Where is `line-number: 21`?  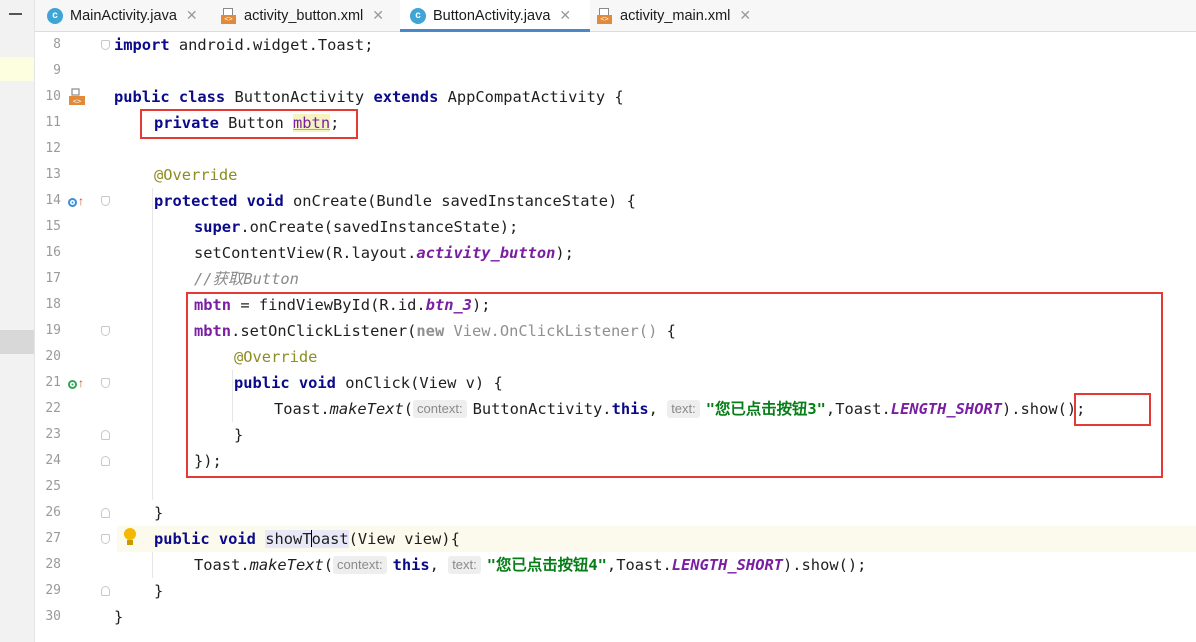 line-number: 21 is located at coordinates (53, 382).